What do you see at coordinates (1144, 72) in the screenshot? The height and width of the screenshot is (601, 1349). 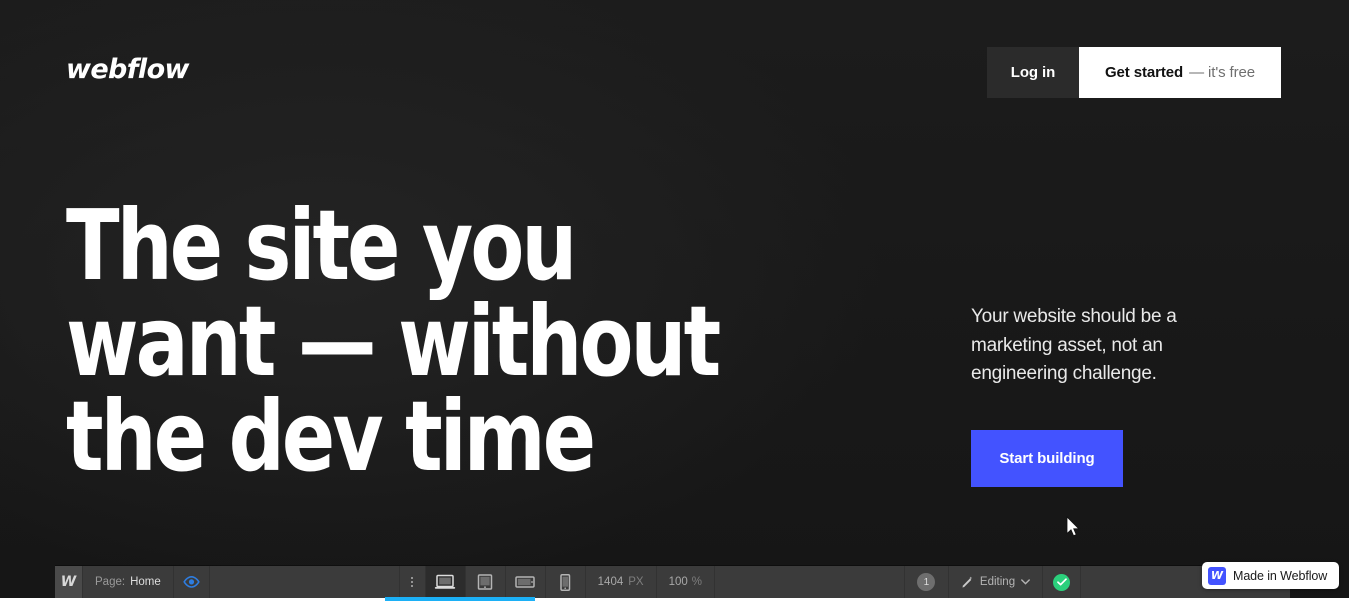 I see `get-started-label: Get started` at bounding box center [1144, 72].